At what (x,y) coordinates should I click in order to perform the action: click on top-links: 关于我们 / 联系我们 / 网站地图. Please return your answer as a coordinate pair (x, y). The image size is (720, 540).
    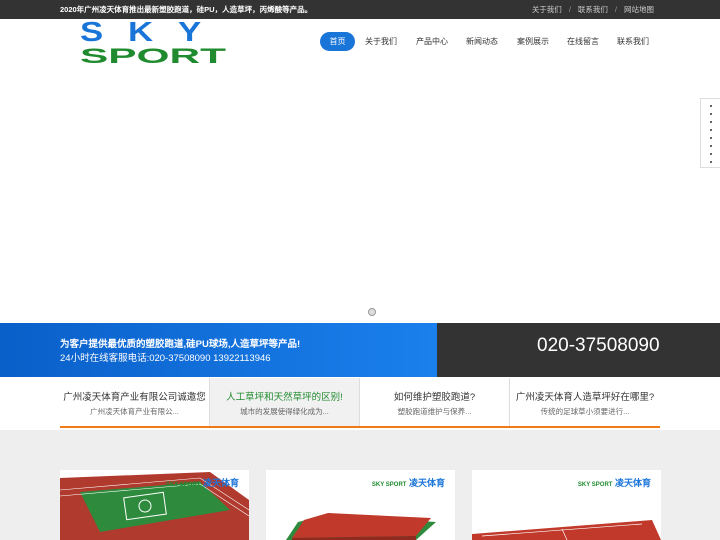
    Looking at the image, I should click on (593, 9).